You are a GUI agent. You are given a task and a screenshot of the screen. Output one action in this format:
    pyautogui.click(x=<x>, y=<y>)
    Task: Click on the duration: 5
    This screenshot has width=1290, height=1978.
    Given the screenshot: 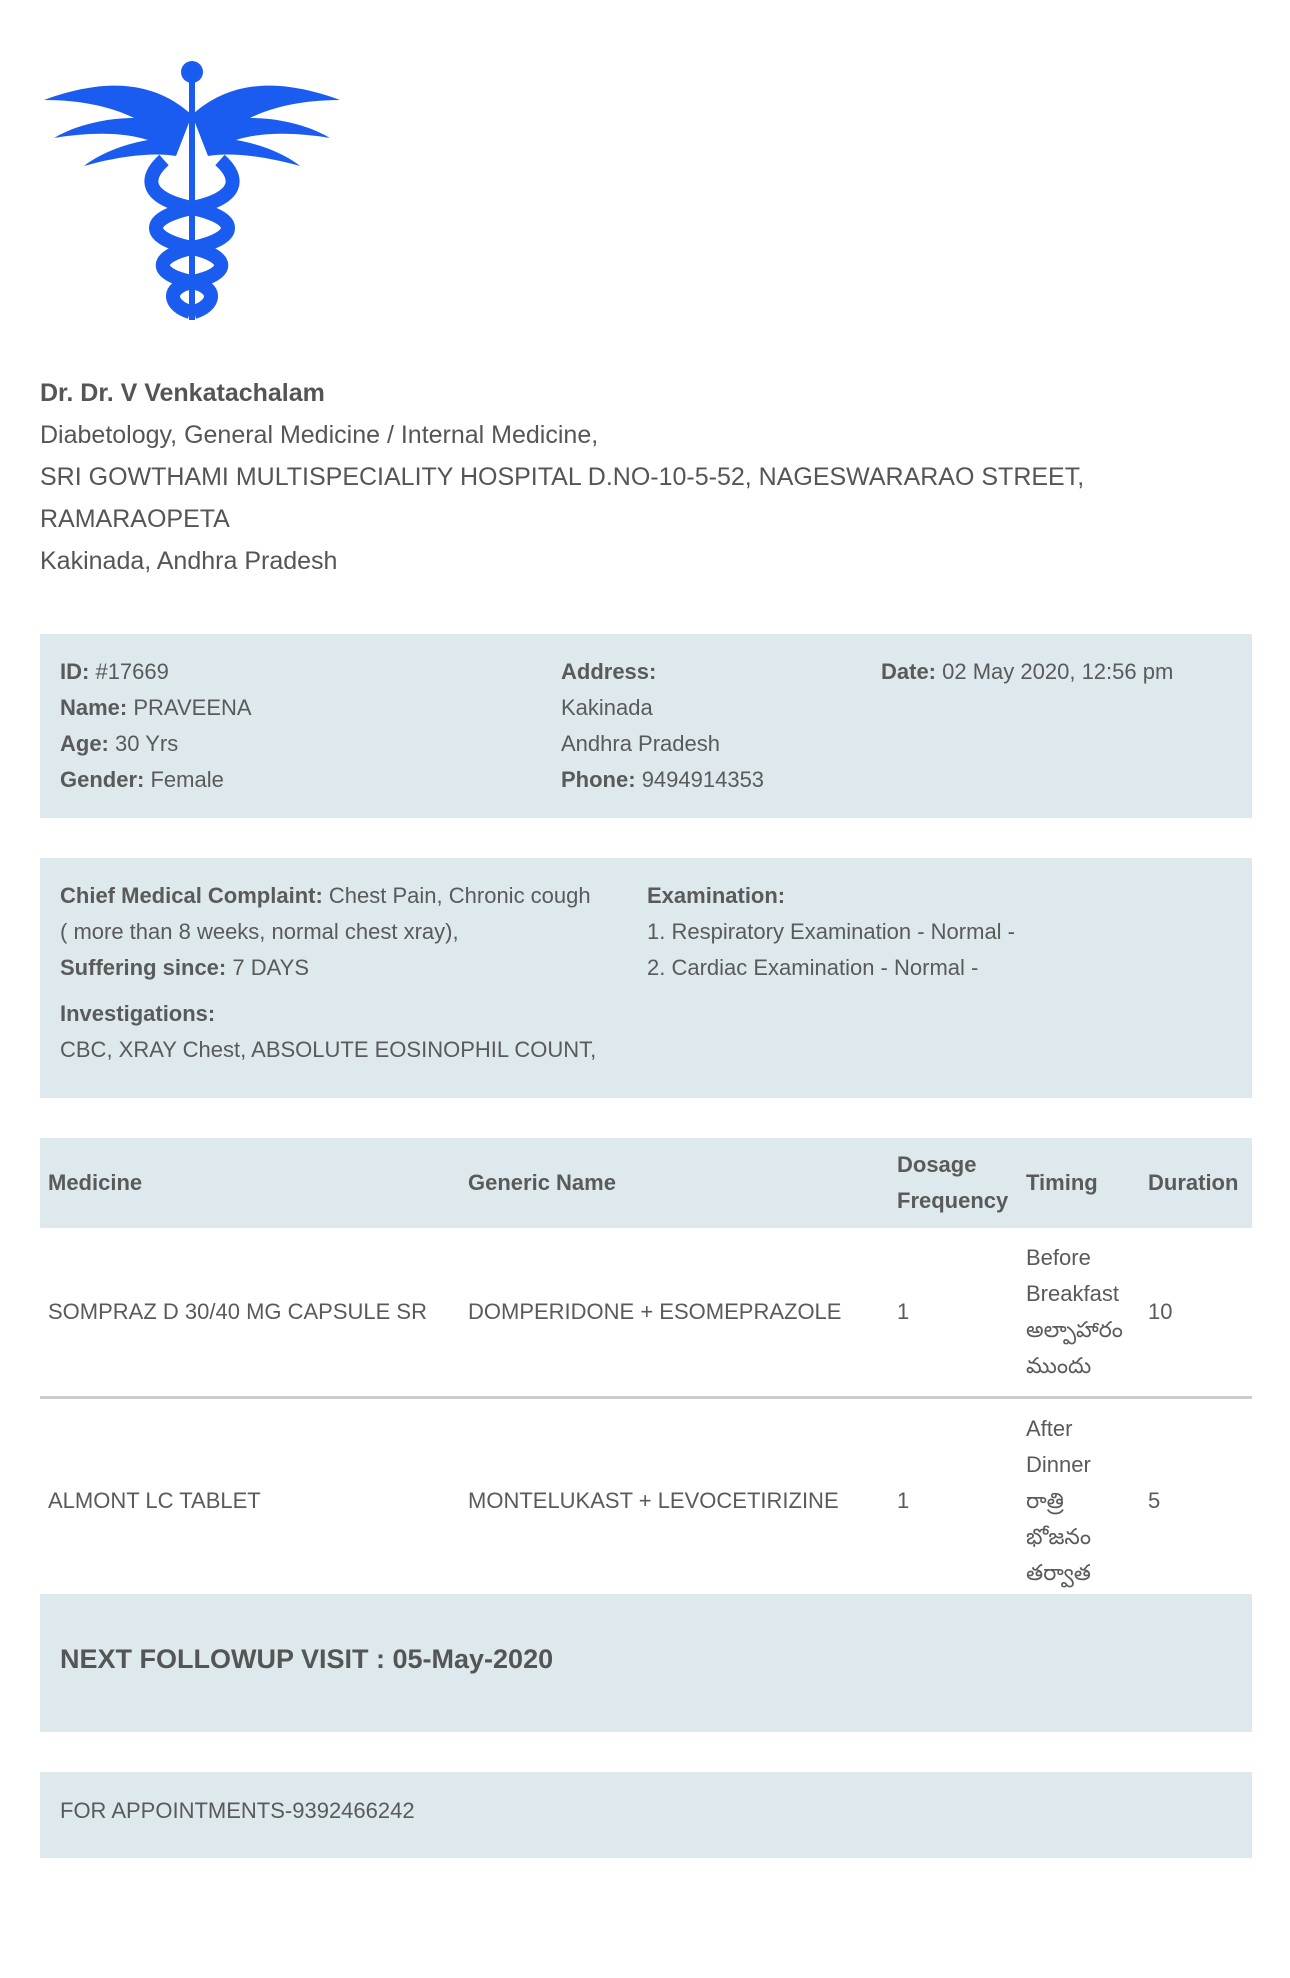 What is the action you would take?
    pyautogui.click(x=1196, y=1501)
    